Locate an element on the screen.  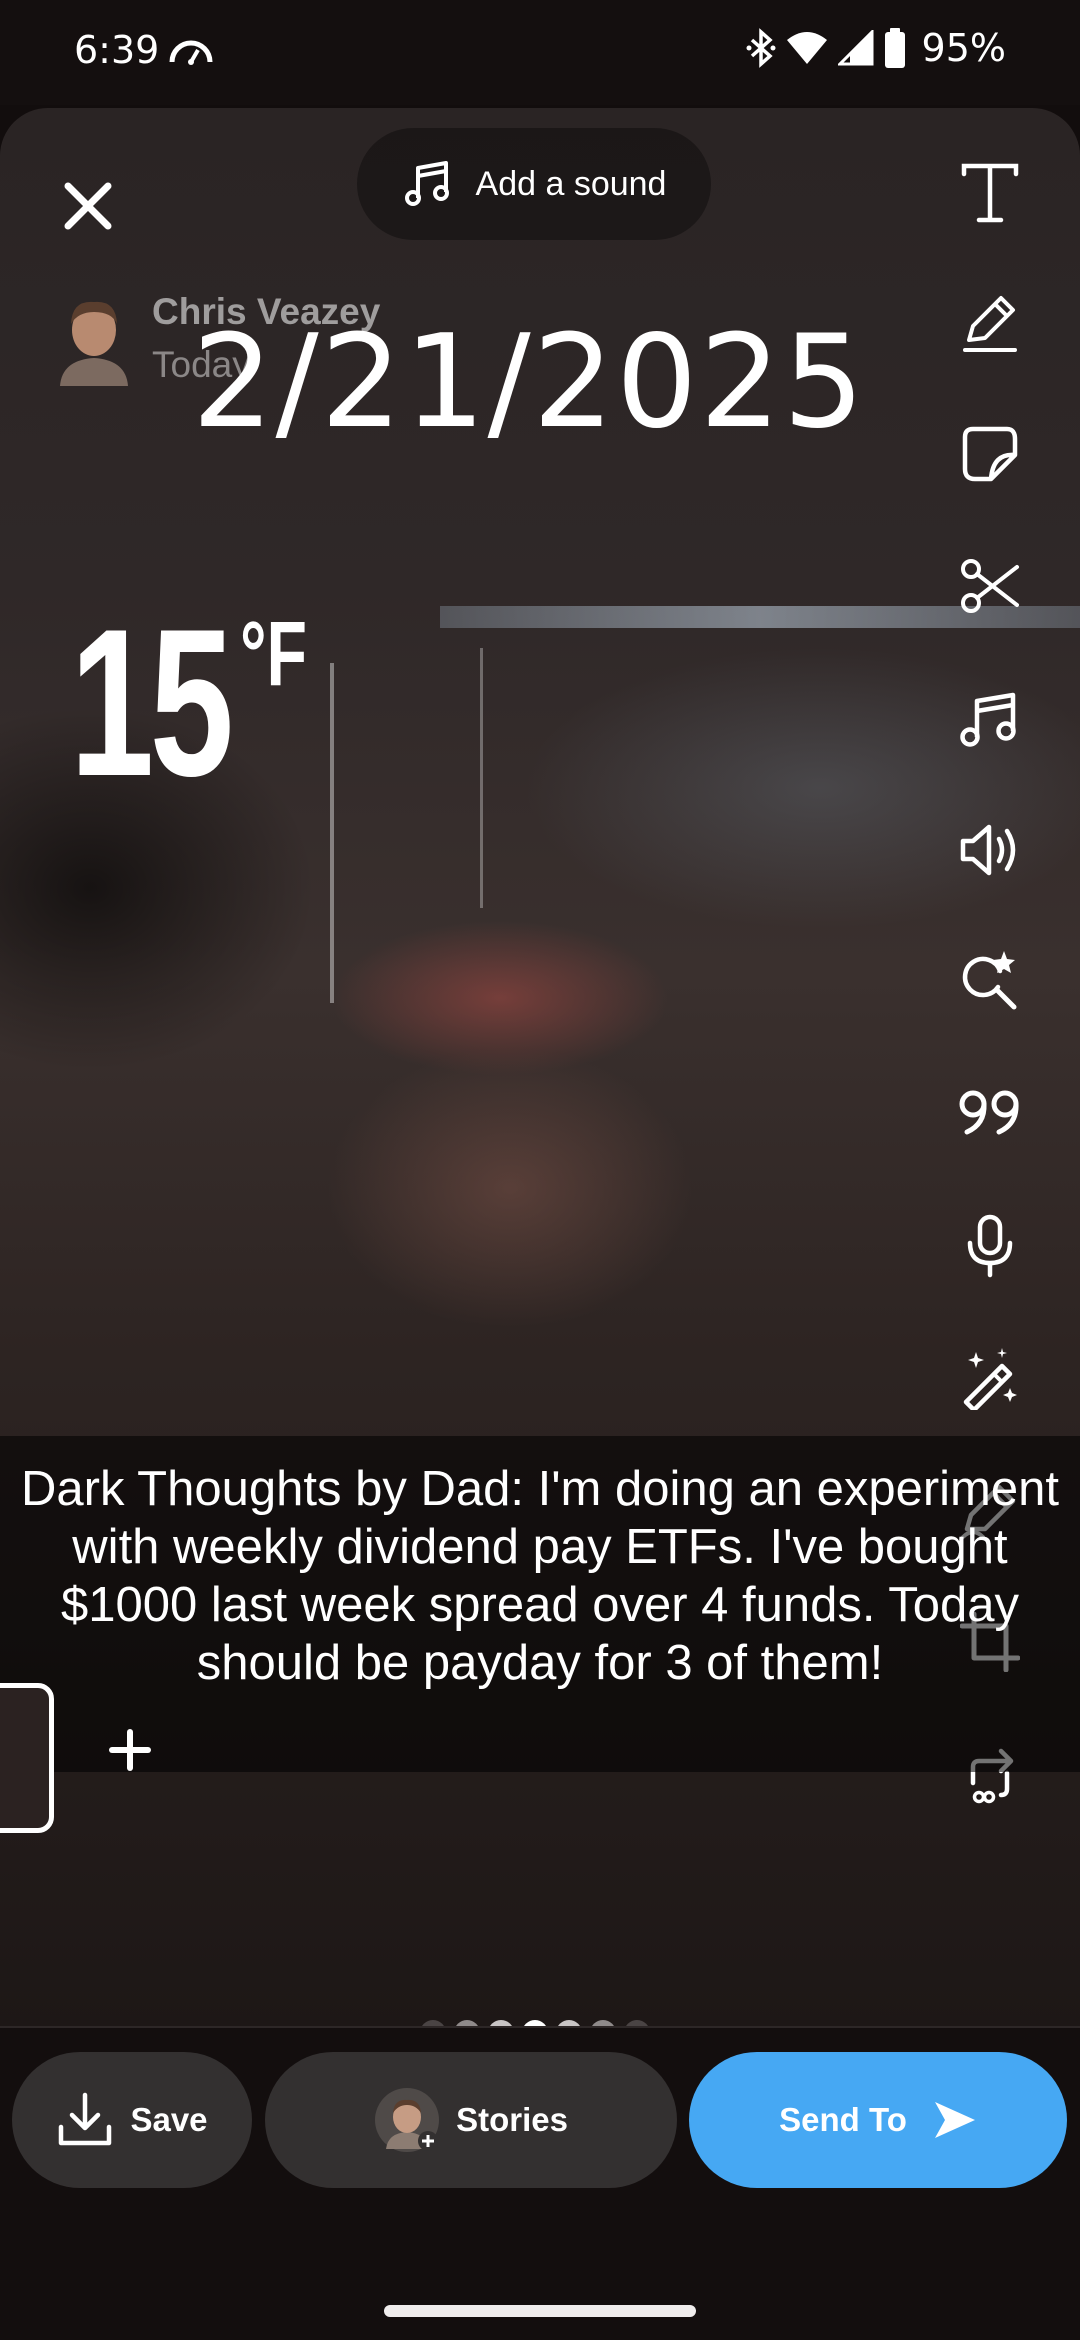
scissors-icon is located at coordinates (990, 586).